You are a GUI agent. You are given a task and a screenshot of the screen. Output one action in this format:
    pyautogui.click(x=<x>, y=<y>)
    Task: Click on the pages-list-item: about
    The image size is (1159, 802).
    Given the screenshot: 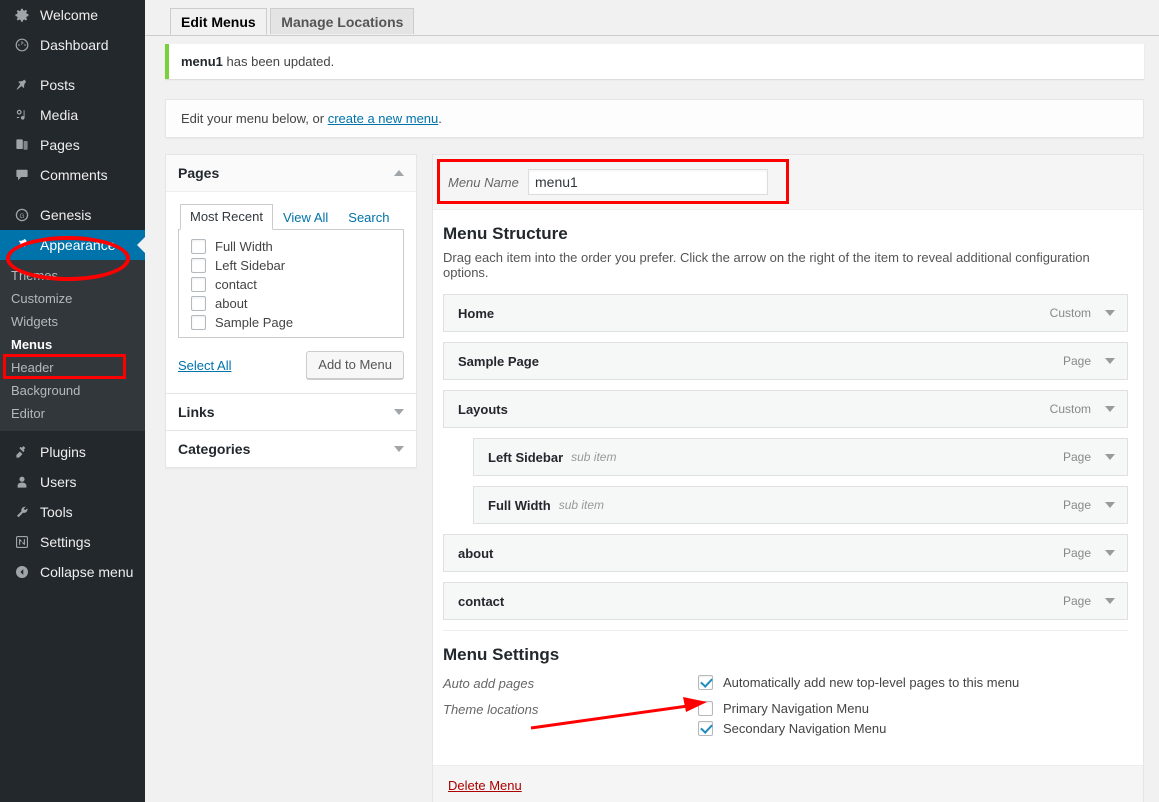 What is the action you would take?
    pyautogui.click(x=292, y=303)
    